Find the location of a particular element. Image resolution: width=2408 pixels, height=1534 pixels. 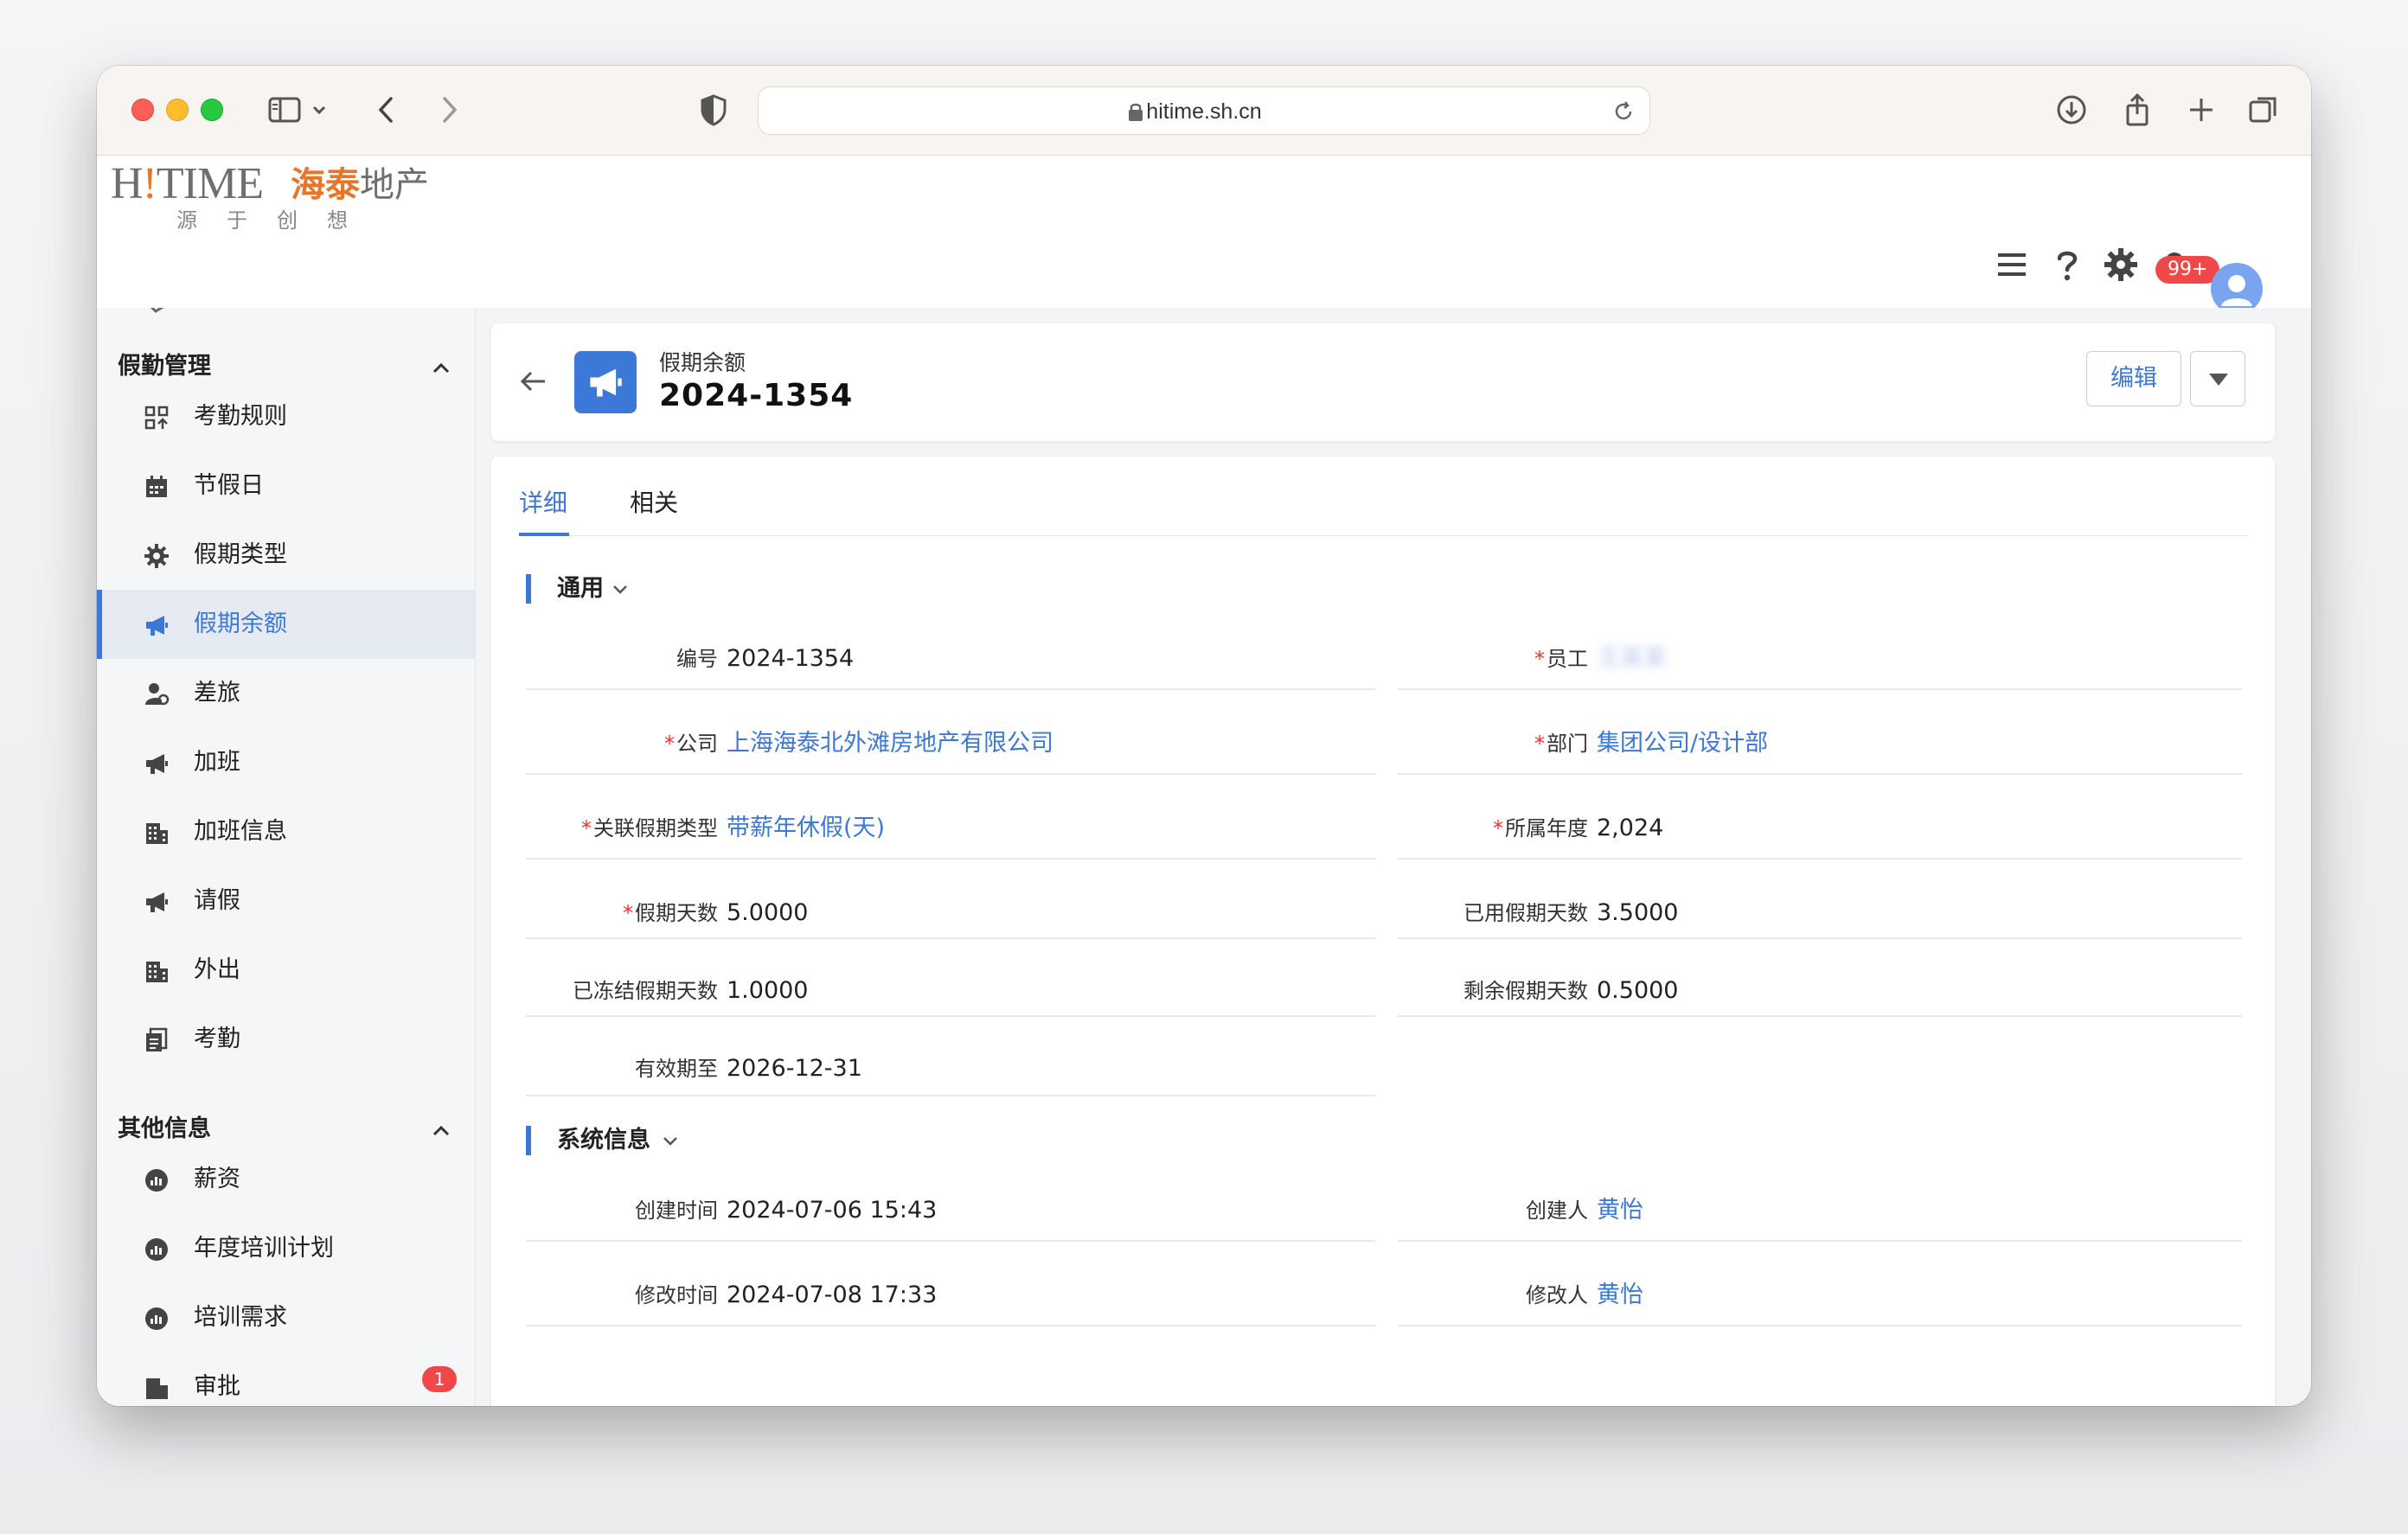

field-value-valid-until: 2026-12-31 is located at coordinates (794, 1068).